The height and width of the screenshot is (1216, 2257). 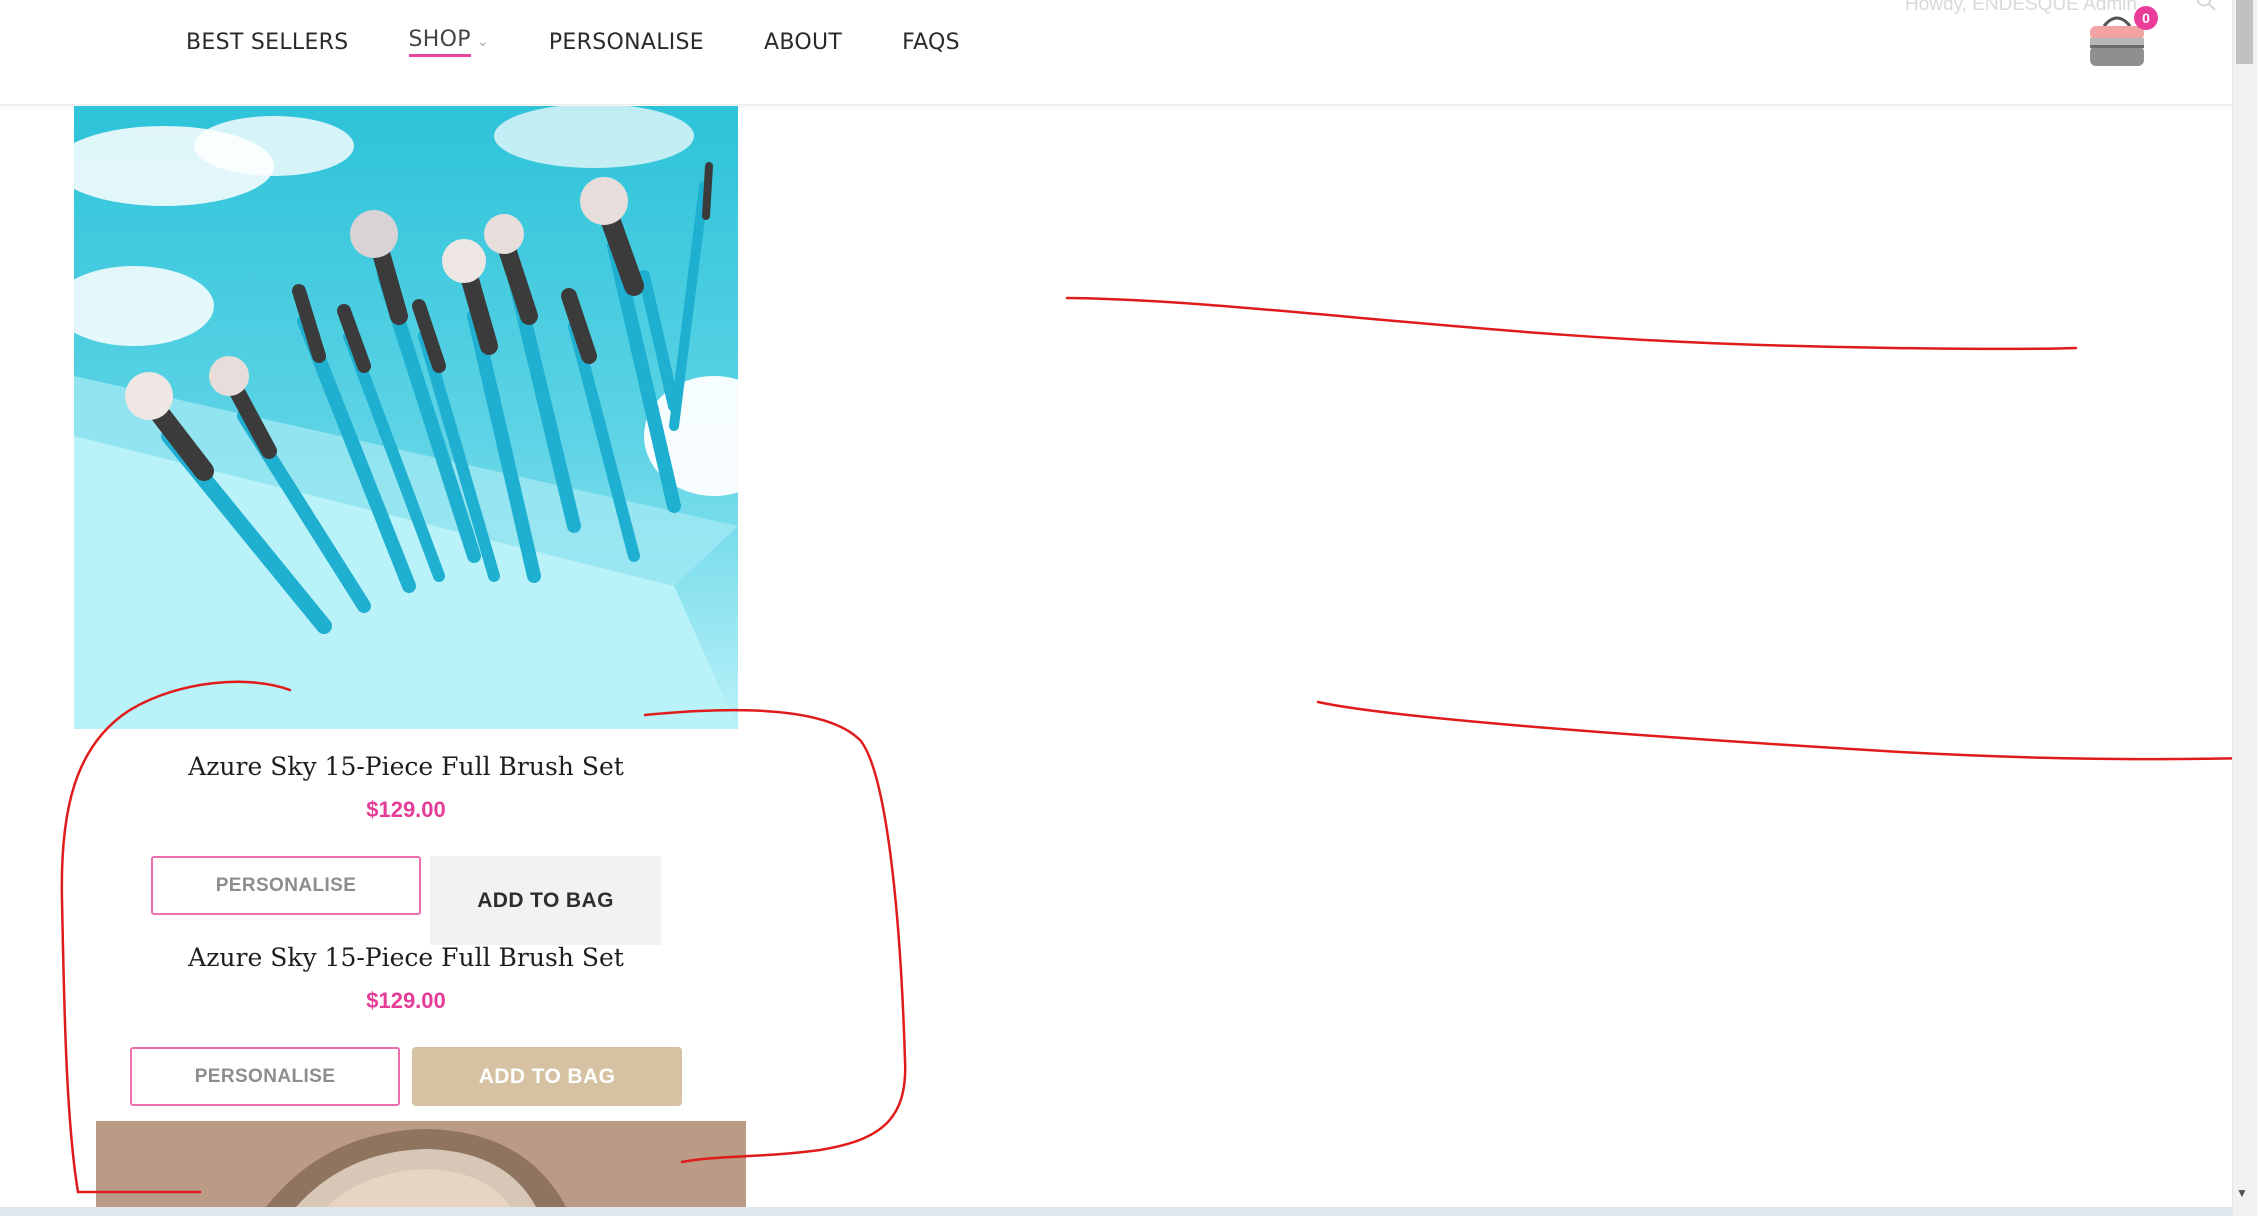 What do you see at coordinates (1116, 1211) in the screenshot?
I see `browser-bottom-edge` at bounding box center [1116, 1211].